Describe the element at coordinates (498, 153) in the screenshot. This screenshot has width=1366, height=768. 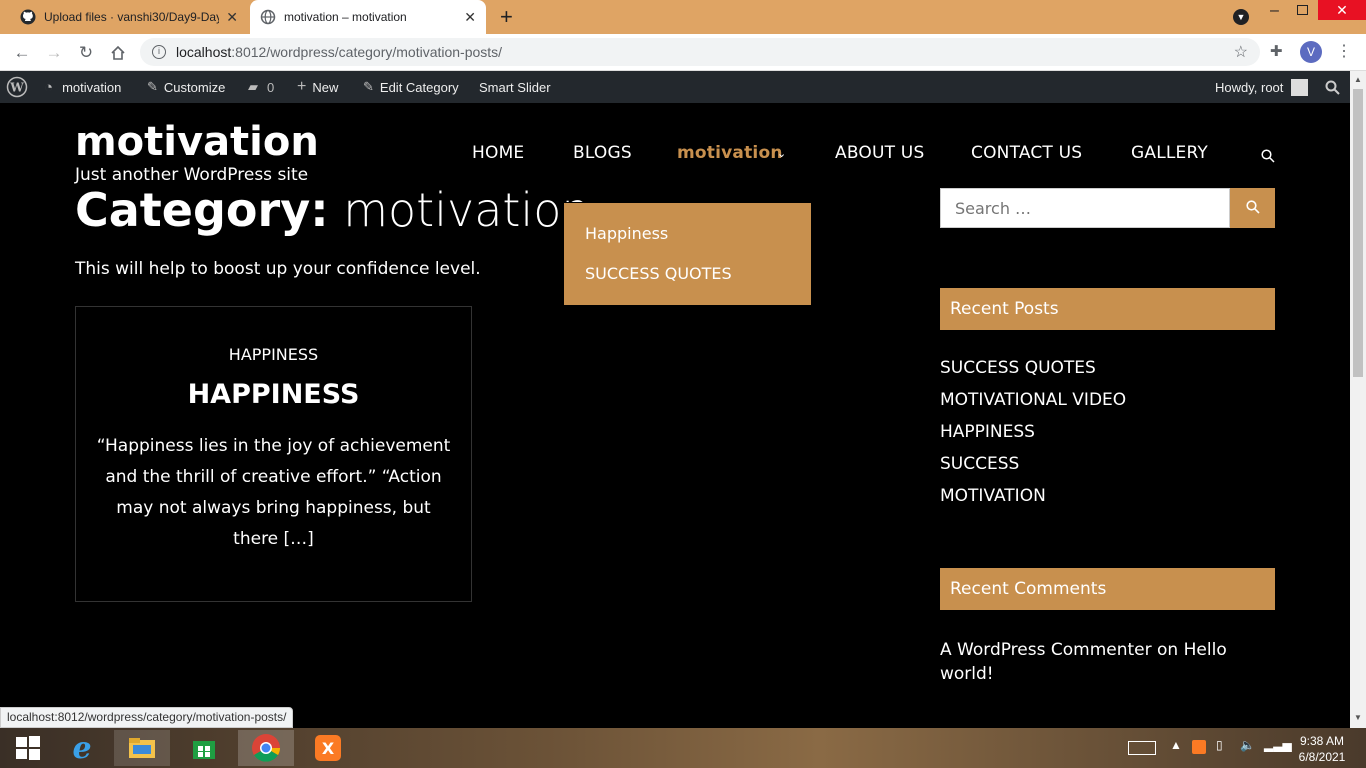
I see `nav-home: HOME` at that location.